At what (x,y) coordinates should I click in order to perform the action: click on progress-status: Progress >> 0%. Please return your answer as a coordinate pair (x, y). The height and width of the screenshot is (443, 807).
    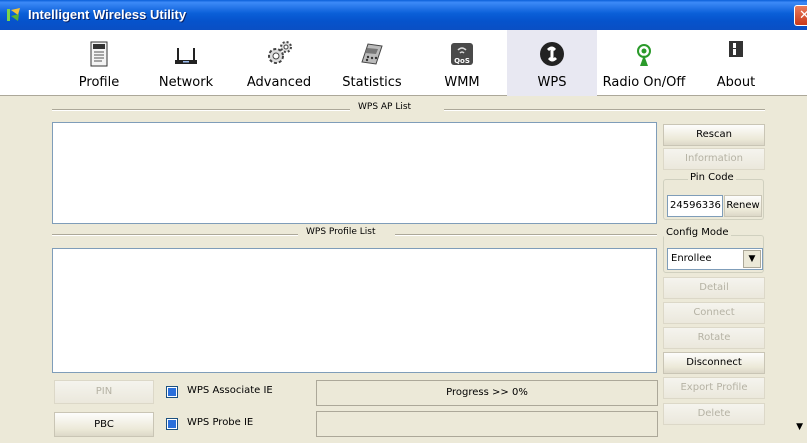
    Looking at the image, I should click on (487, 393).